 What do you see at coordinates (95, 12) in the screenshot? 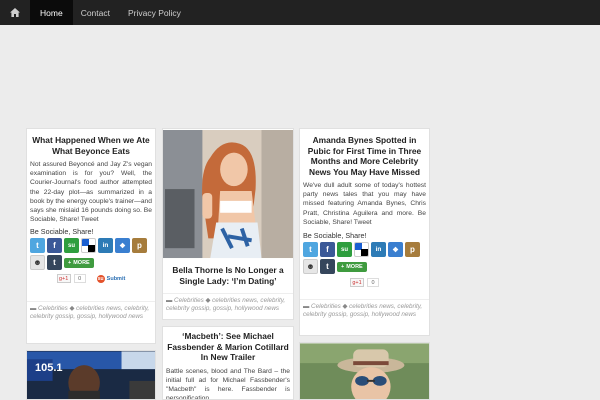
I see `nav-item-contact: Contact` at bounding box center [95, 12].